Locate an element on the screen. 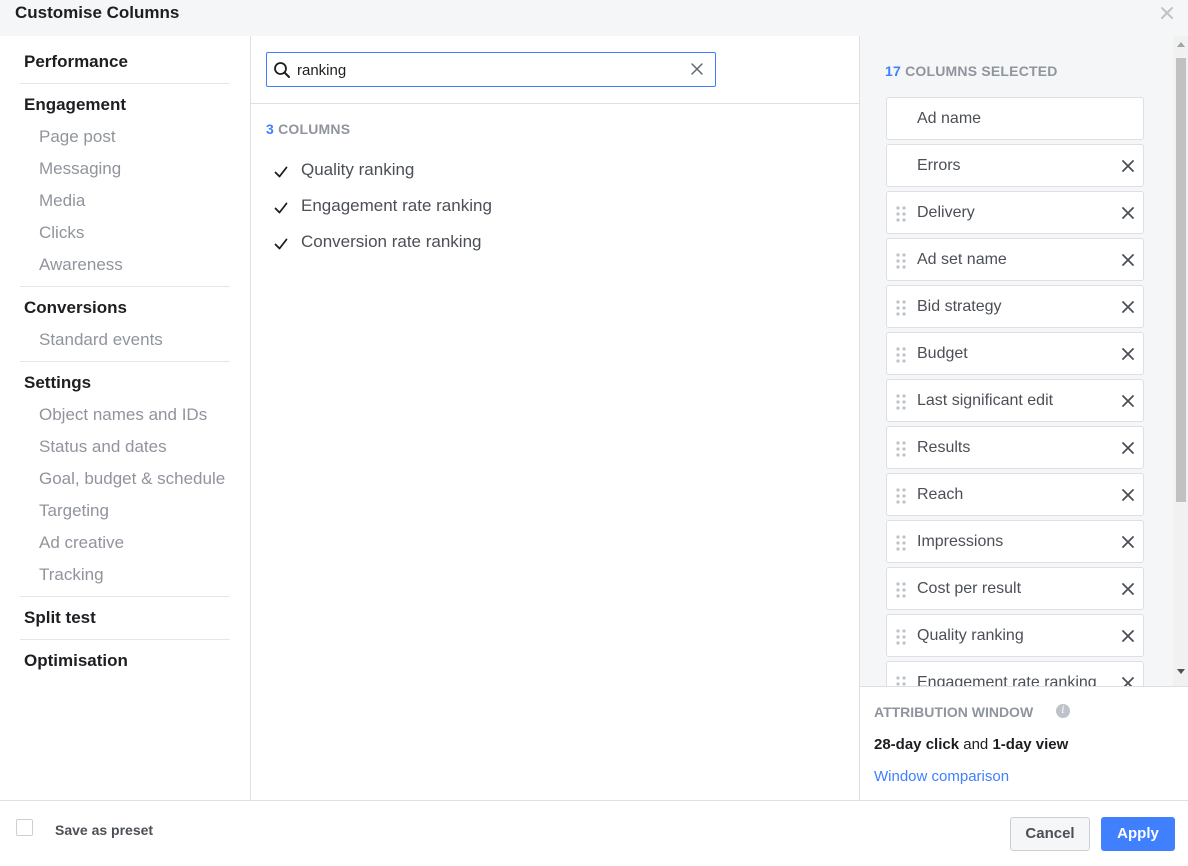  dialog-header: Customise Columns is located at coordinates (594, 18).